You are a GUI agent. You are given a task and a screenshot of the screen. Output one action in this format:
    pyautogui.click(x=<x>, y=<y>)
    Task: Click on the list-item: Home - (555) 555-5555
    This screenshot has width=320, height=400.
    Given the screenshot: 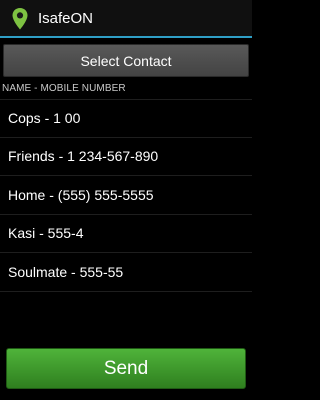 What is the action you would take?
    pyautogui.click(x=126, y=195)
    